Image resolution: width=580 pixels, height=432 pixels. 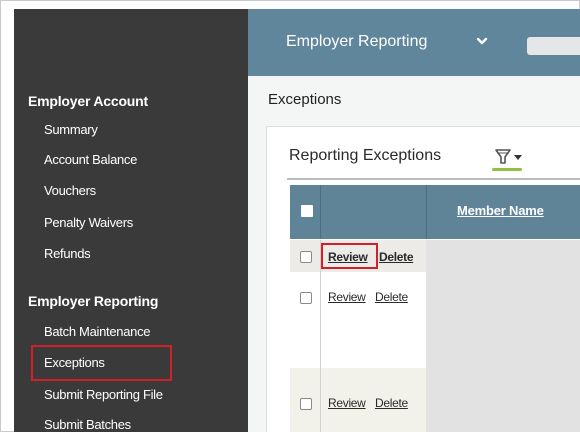 I want to click on sidebar-item-penalty-waivers: Penalty Waivers, so click(x=88, y=222).